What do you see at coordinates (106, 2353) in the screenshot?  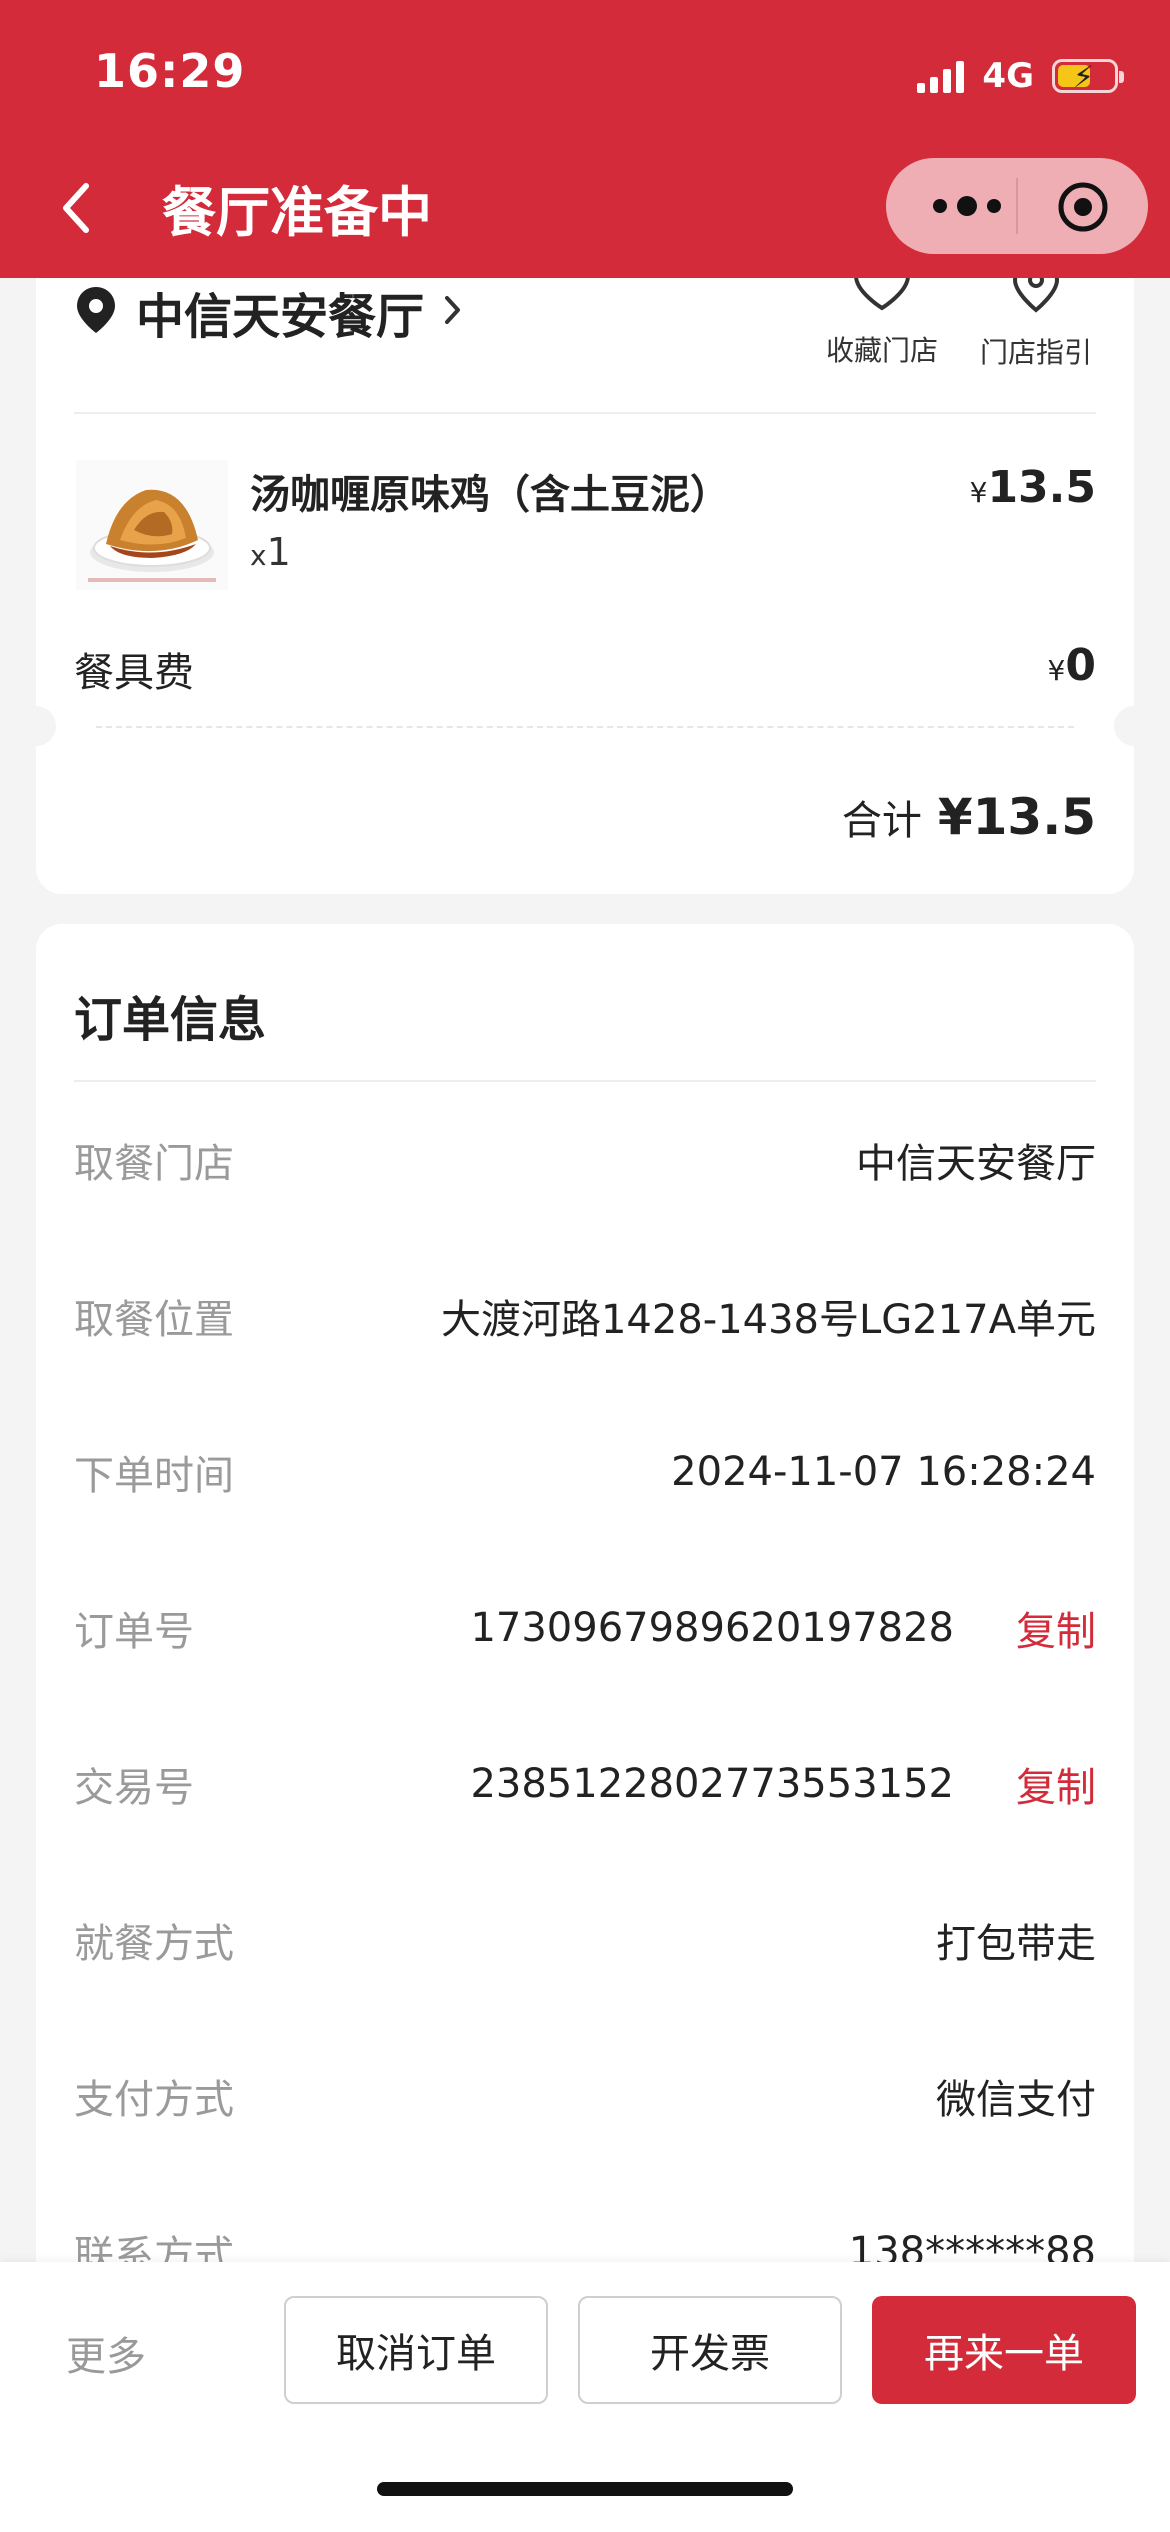 I see `more-button: 更多` at bounding box center [106, 2353].